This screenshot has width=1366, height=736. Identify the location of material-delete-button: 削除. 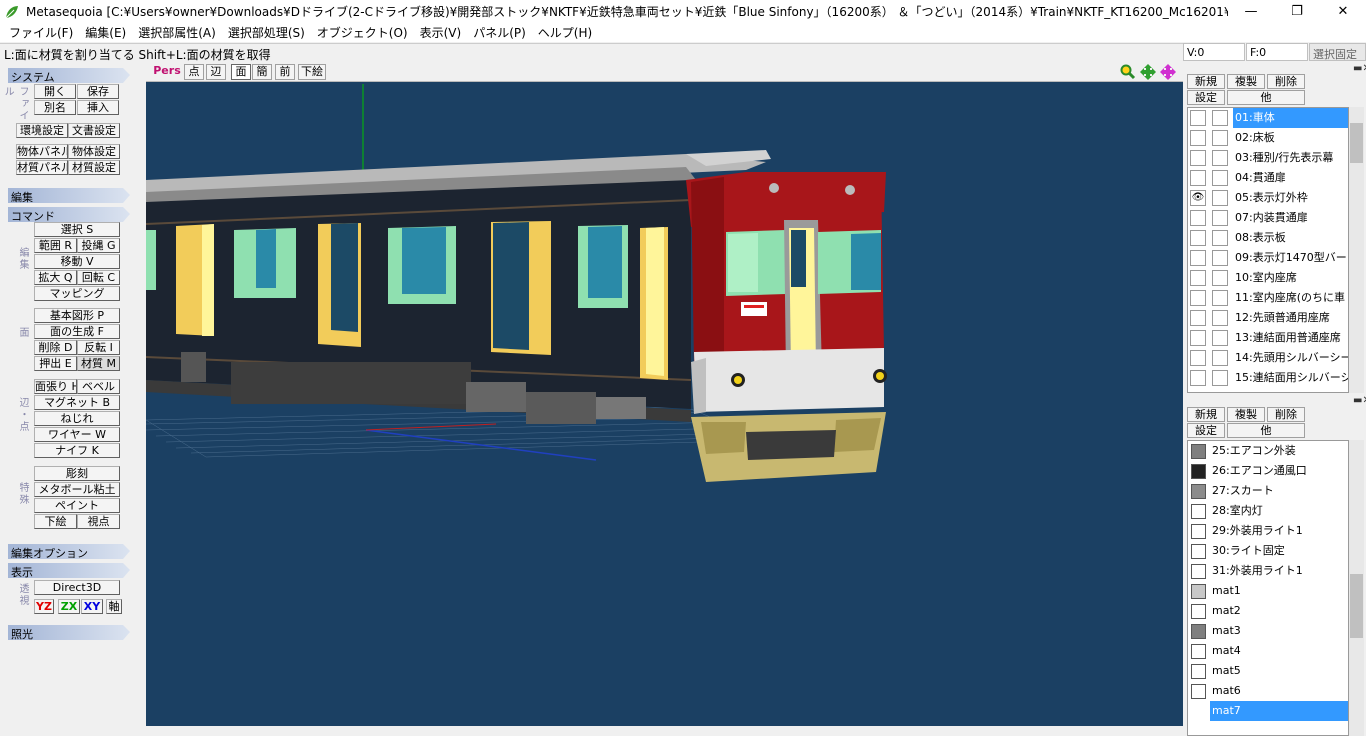
(1286, 414).